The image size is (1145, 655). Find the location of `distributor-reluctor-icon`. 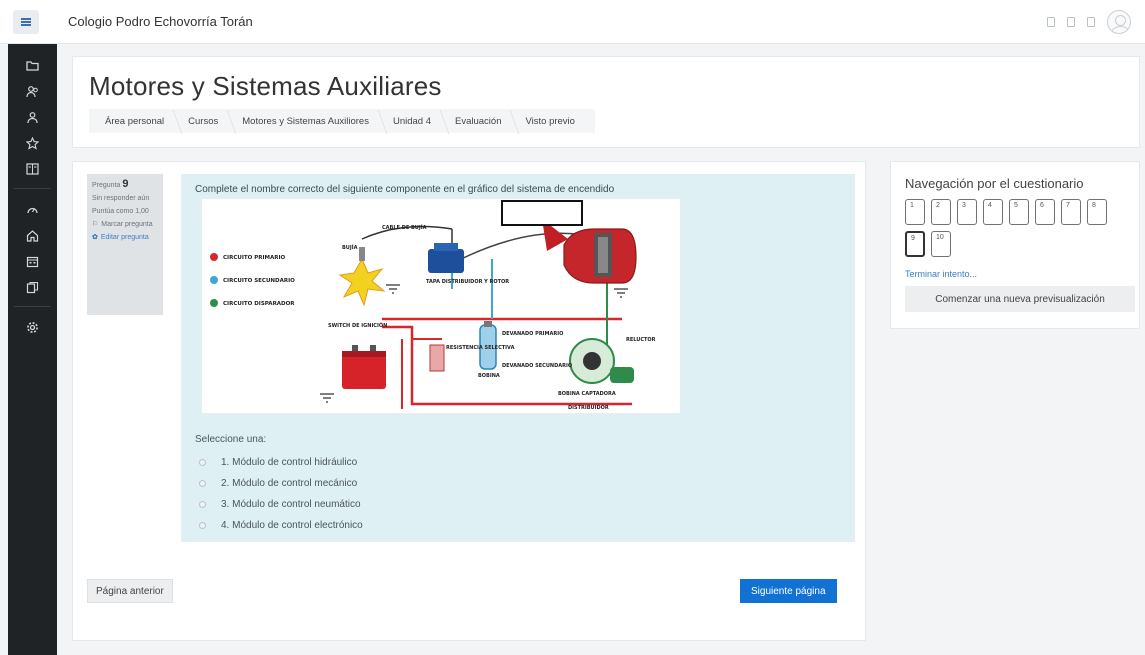

distributor-reluctor-icon is located at coordinates (601, 361).